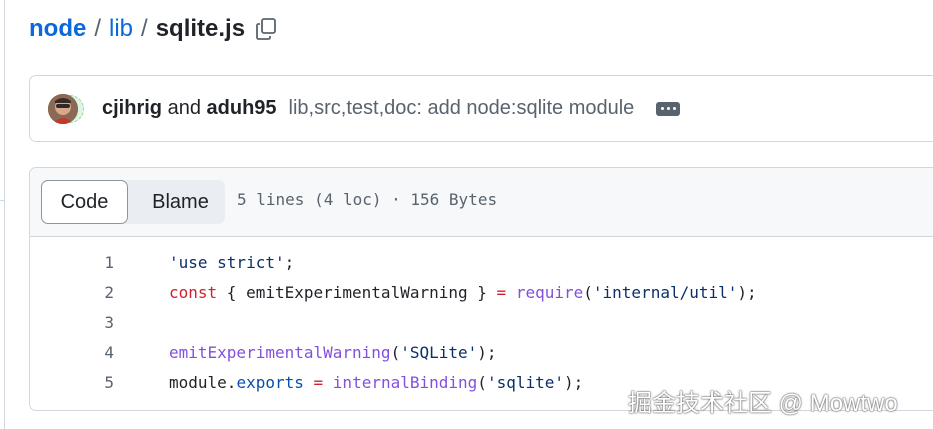 The image size is (933, 429). Describe the element at coordinates (4, 214) in the screenshot. I see `page-left-border` at that location.